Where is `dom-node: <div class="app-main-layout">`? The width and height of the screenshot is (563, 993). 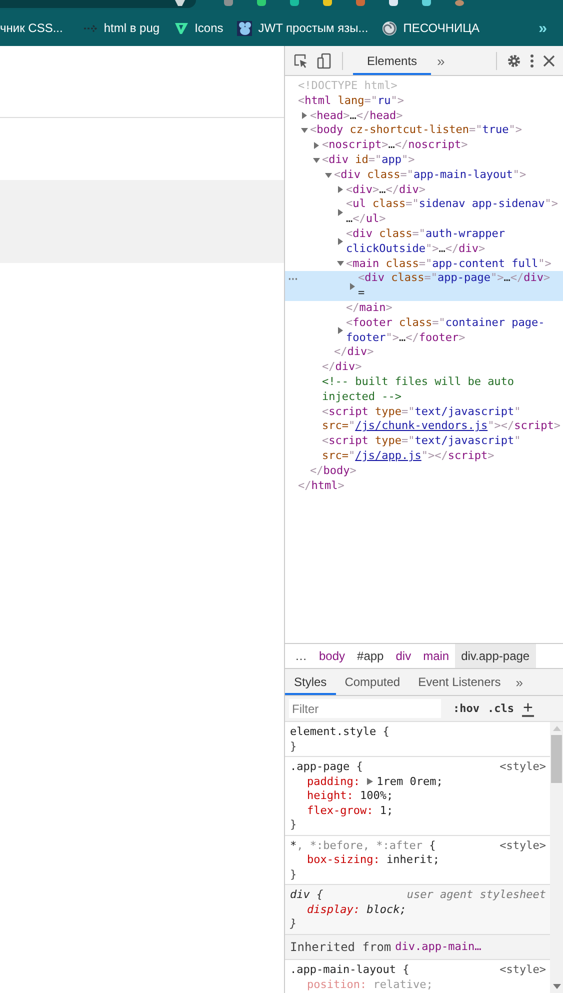 dom-node: <div class="app-main-layout"> is located at coordinates (430, 175).